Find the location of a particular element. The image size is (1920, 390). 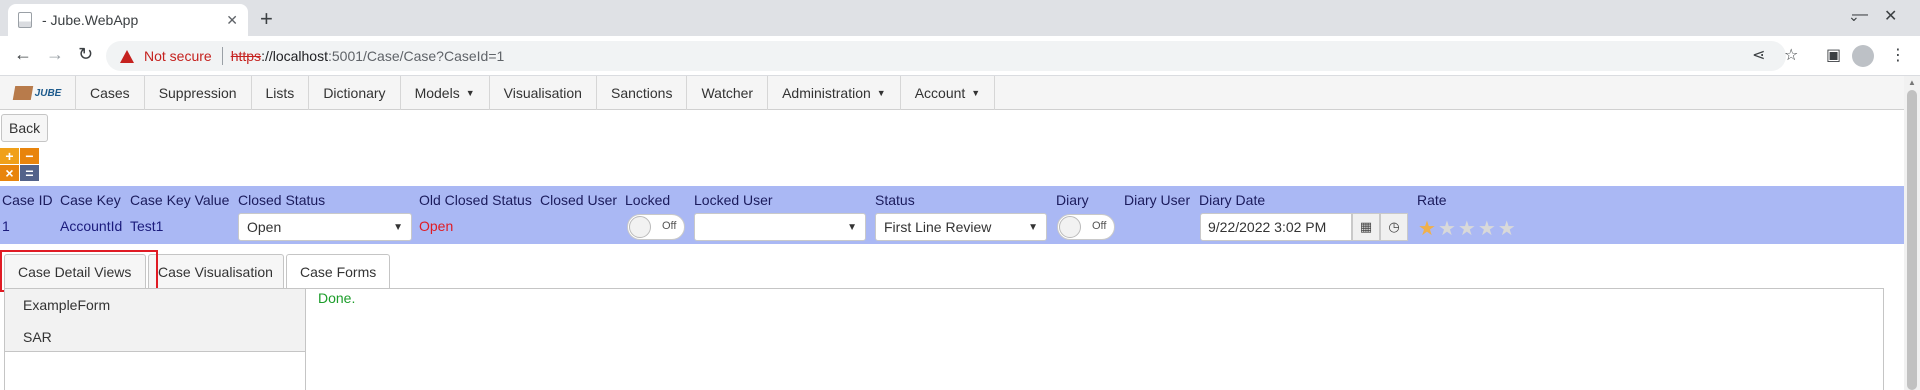

close-tab-icon: ✕ is located at coordinates (232, 20).